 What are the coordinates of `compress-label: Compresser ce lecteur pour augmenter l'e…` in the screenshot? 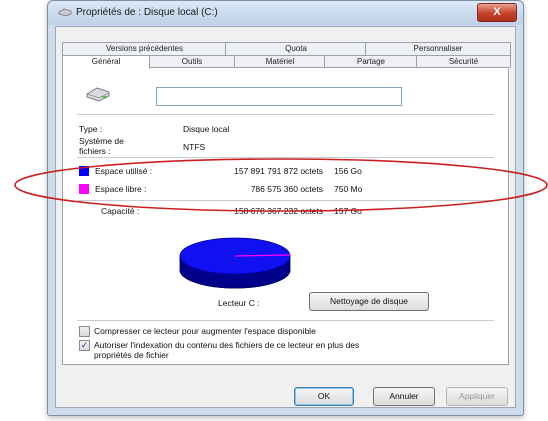 It's located at (205, 331).